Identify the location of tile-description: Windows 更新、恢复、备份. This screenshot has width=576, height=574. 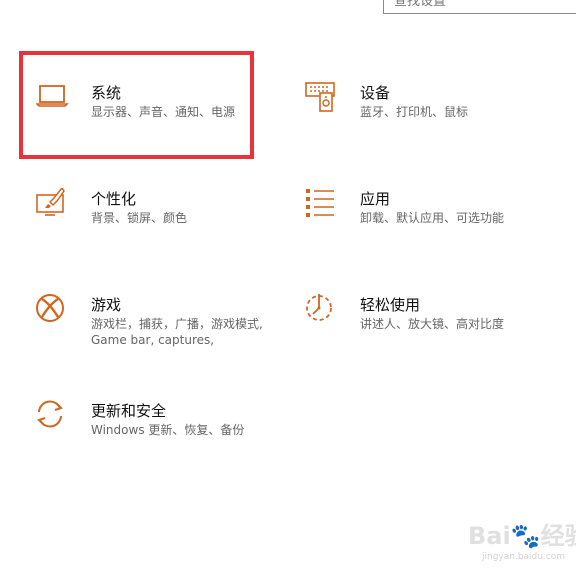
(168, 430).